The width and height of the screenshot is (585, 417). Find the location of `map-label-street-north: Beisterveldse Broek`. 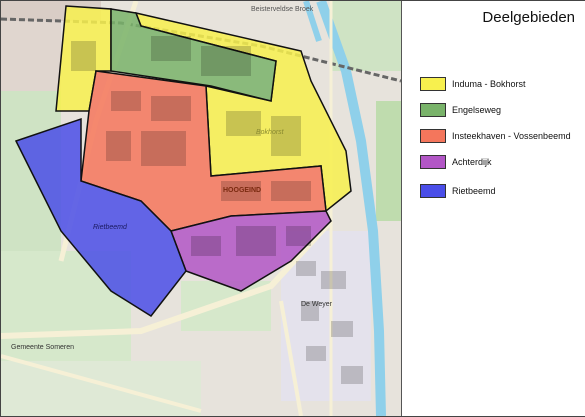

map-label-street-north: Beisterveldse Broek is located at coordinates (282, 9).